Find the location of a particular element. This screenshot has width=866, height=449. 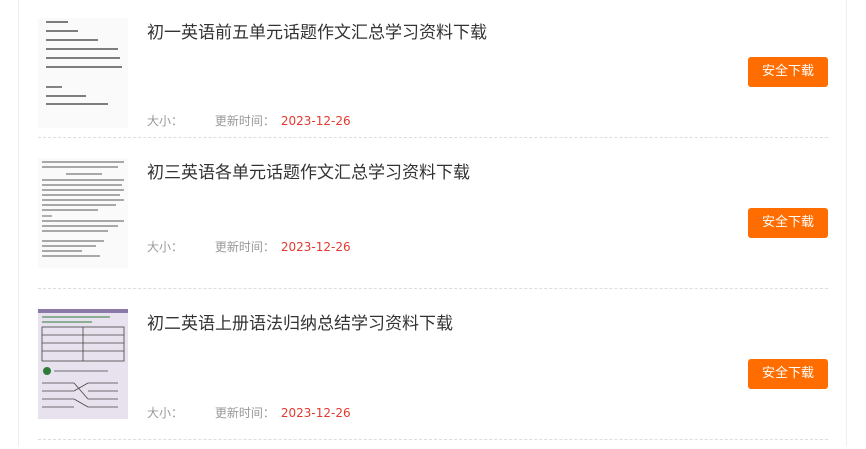

worksheet-photo-thumbnail is located at coordinates (83, 364).